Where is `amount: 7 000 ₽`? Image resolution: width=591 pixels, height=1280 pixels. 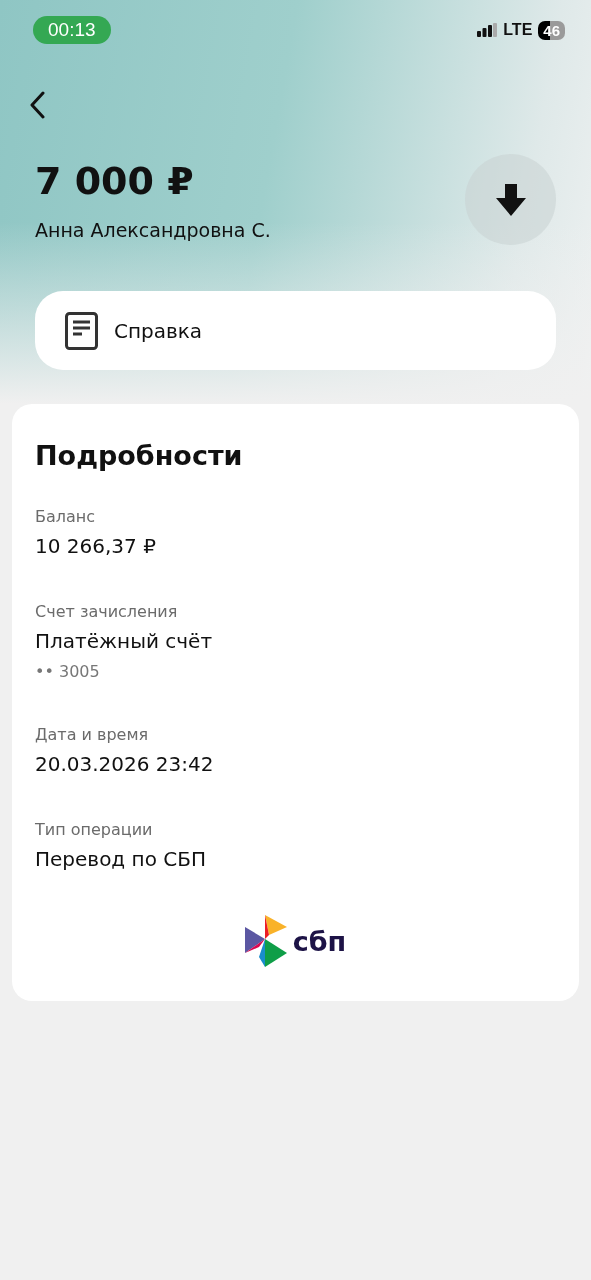
amount: 7 000 ₽ is located at coordinates (115, 180).